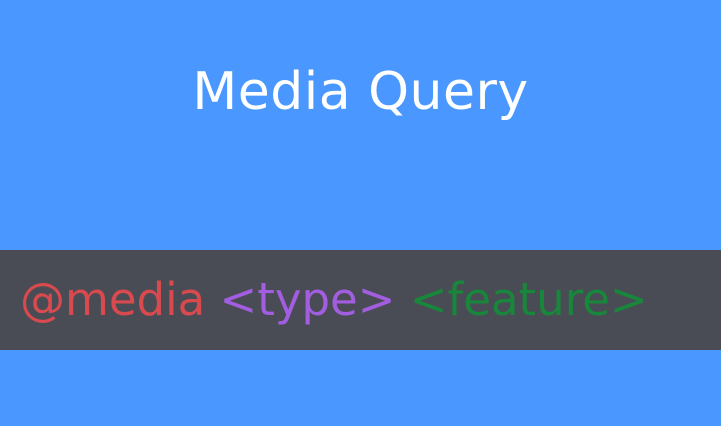 Image resolution: width=721 pixels, height=426 pixels. Describe the element at coordinates (360, 92) in the screenshot. I see `slide-title: Media Query` at that location.